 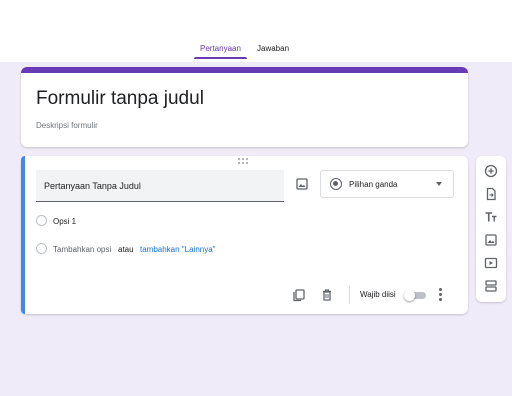 What do you see at coordinates (491, 263) in the screenshot?
I see `add-video-icon` at bounding box center [491, 263].